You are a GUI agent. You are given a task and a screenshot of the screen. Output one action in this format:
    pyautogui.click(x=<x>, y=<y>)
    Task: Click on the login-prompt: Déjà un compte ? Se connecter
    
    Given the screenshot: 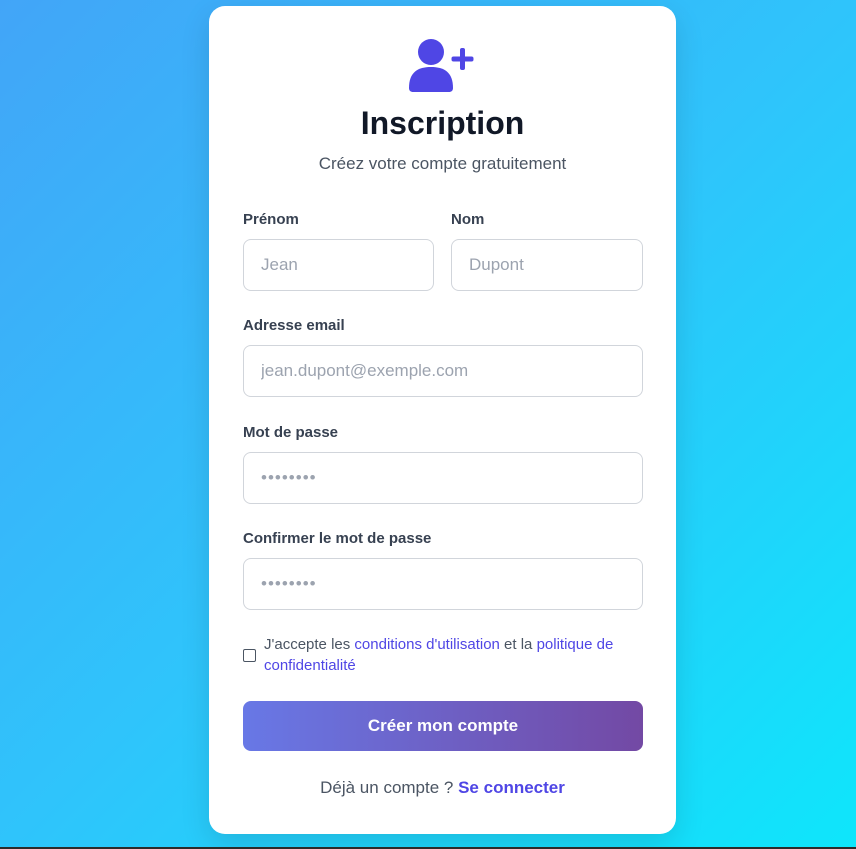 What is the action you would take?
    pyautogui.click(x=442, y=788)
    